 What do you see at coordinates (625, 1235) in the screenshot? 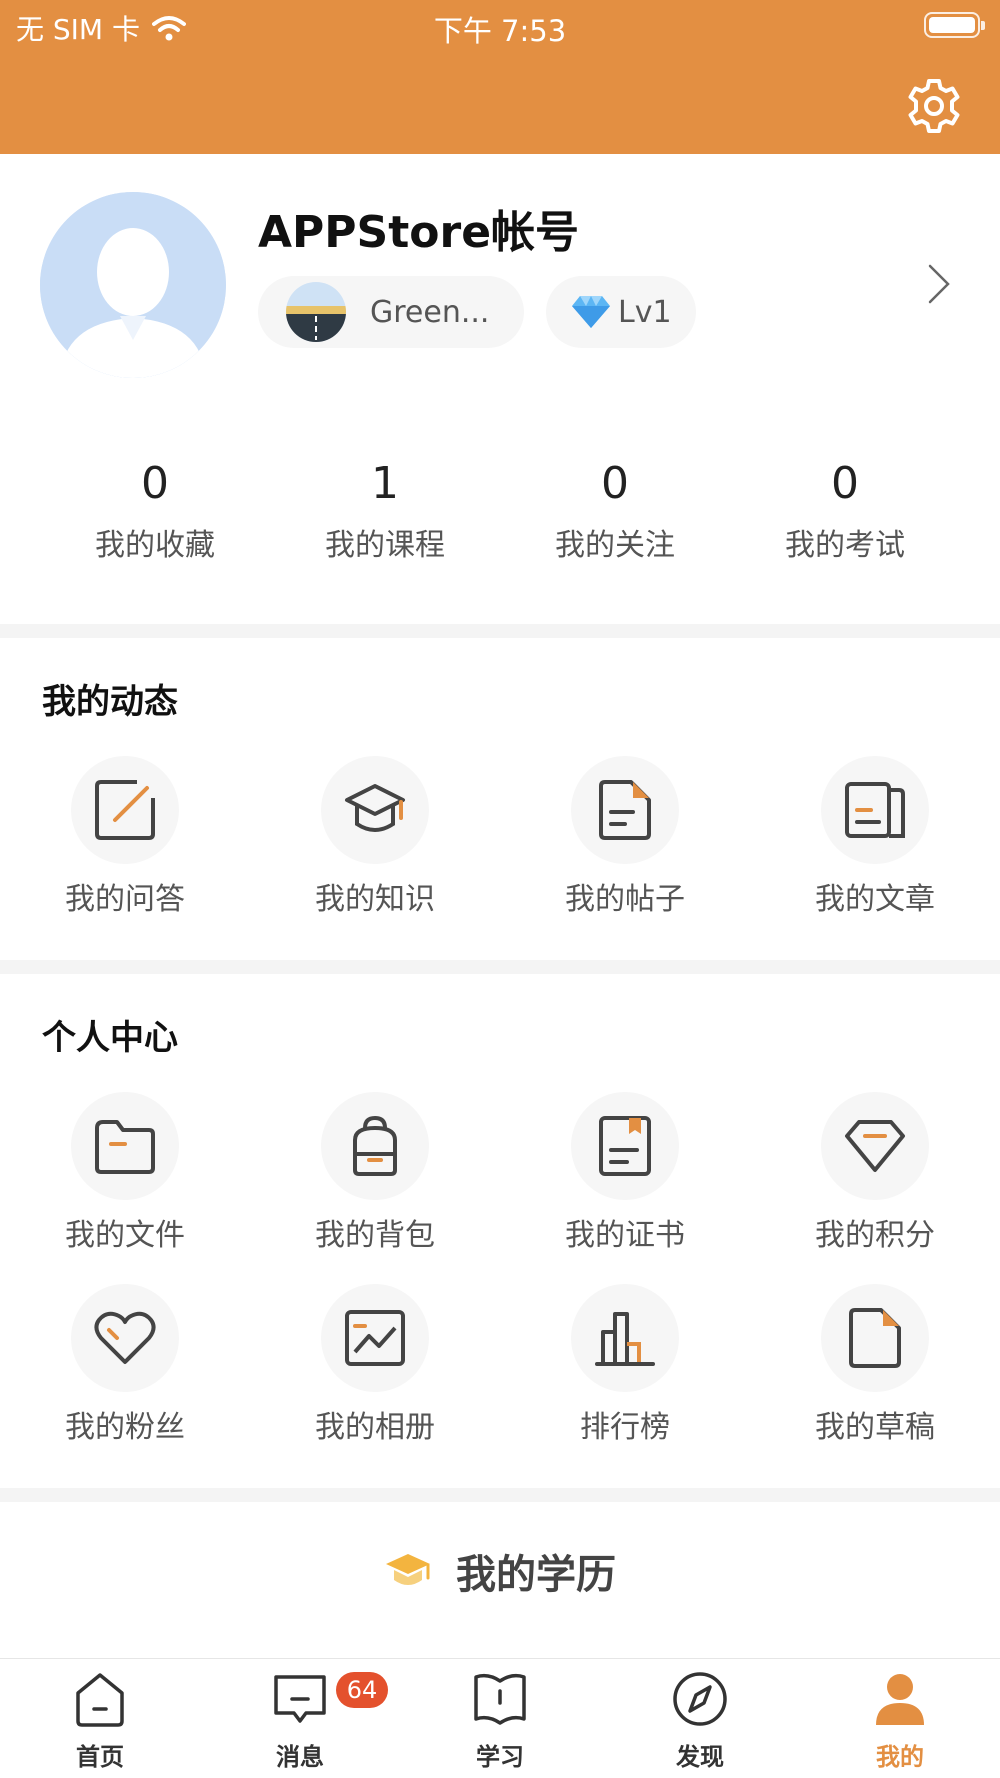
I see `grid-label: 我的证书` at bounding box center [625, 1235].